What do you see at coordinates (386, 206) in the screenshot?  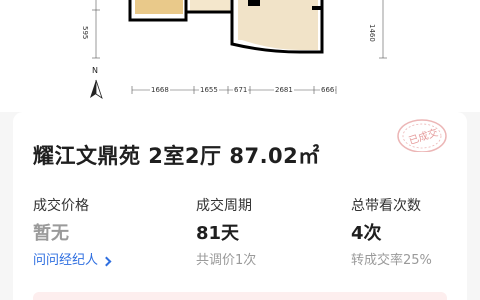 I see `stat-label: 总带看次数` at bounding box center [386, 206].